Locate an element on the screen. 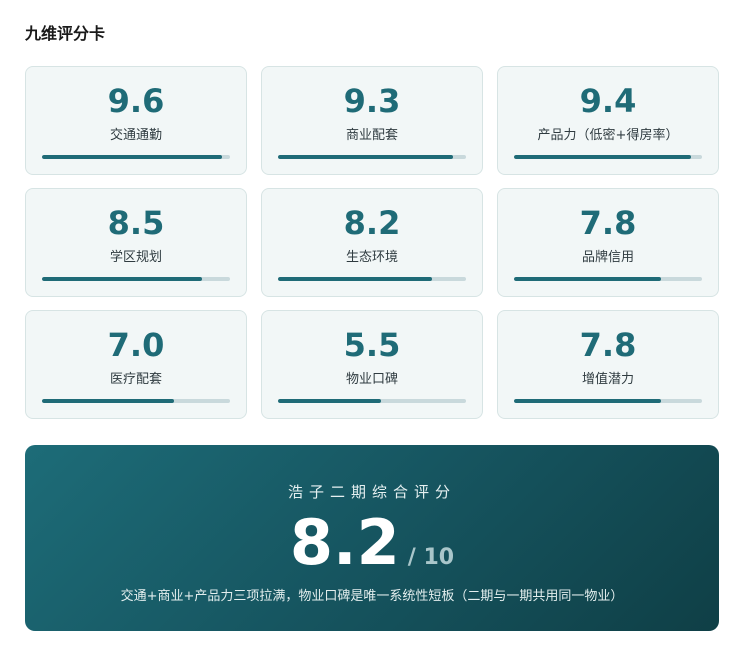 Image resolution: width=740 pixels, height=651 pixels. overall-score-value: 8.2 is located at coordinates (344, 542).